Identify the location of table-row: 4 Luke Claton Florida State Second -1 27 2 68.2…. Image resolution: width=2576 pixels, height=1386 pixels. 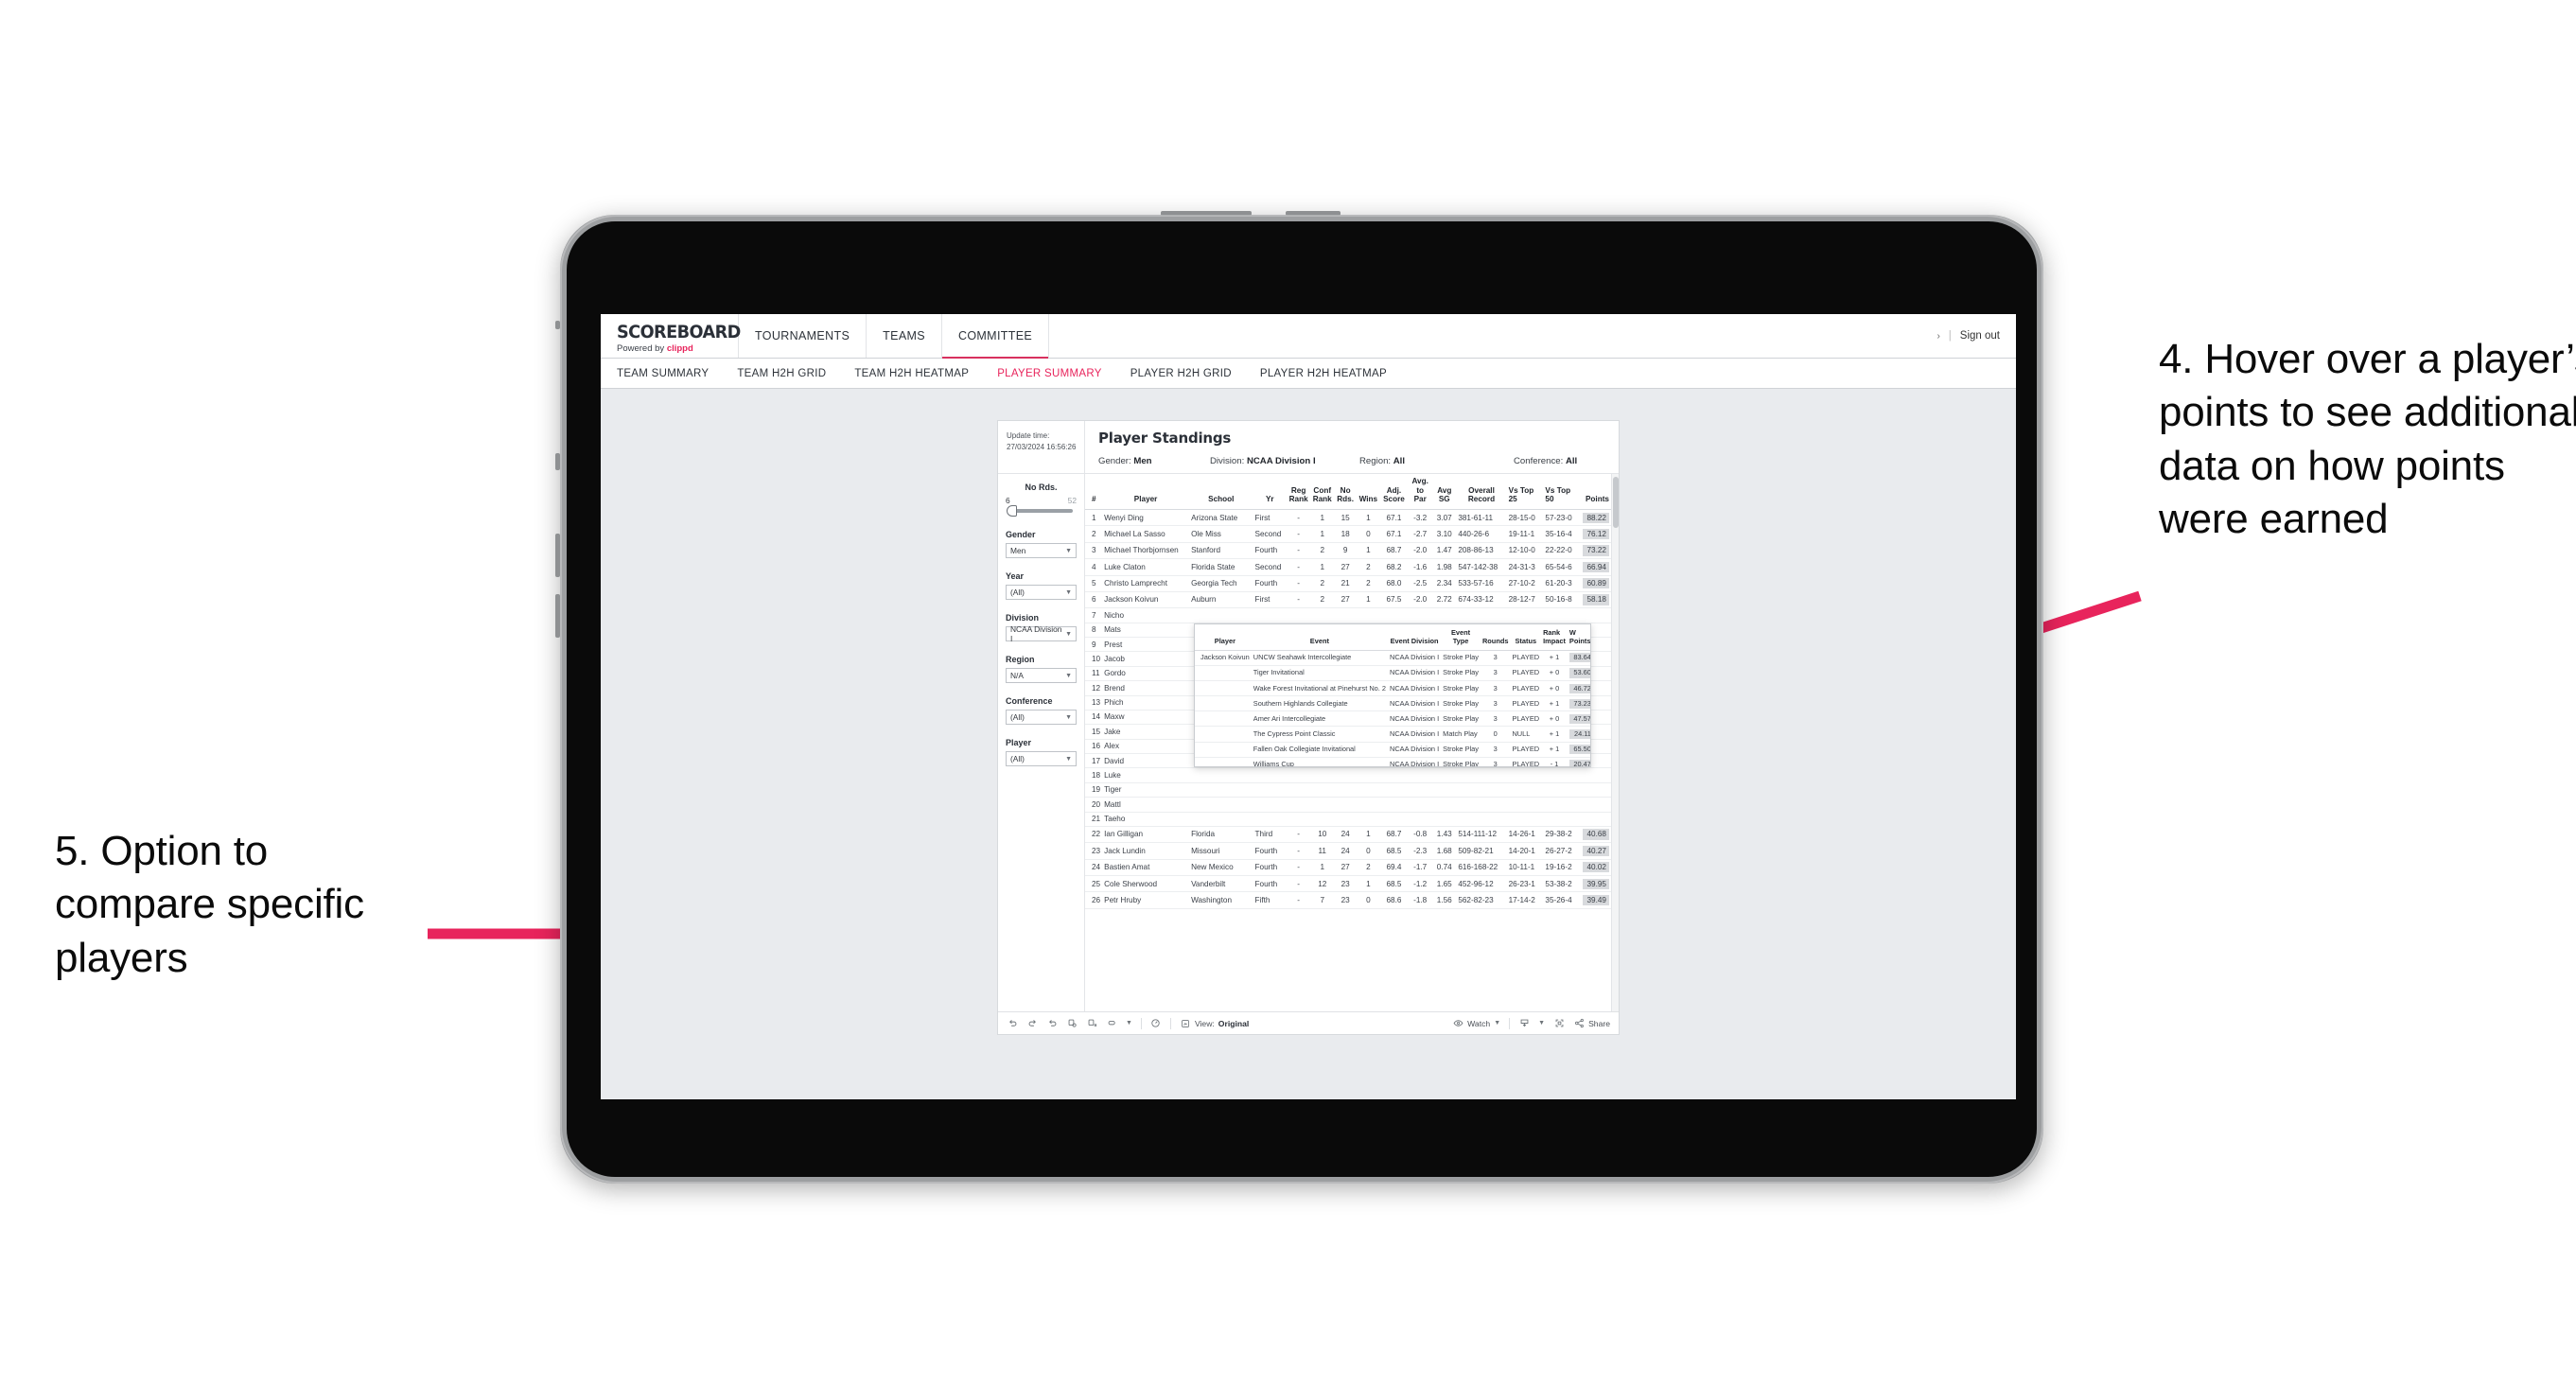
(1352, 567).